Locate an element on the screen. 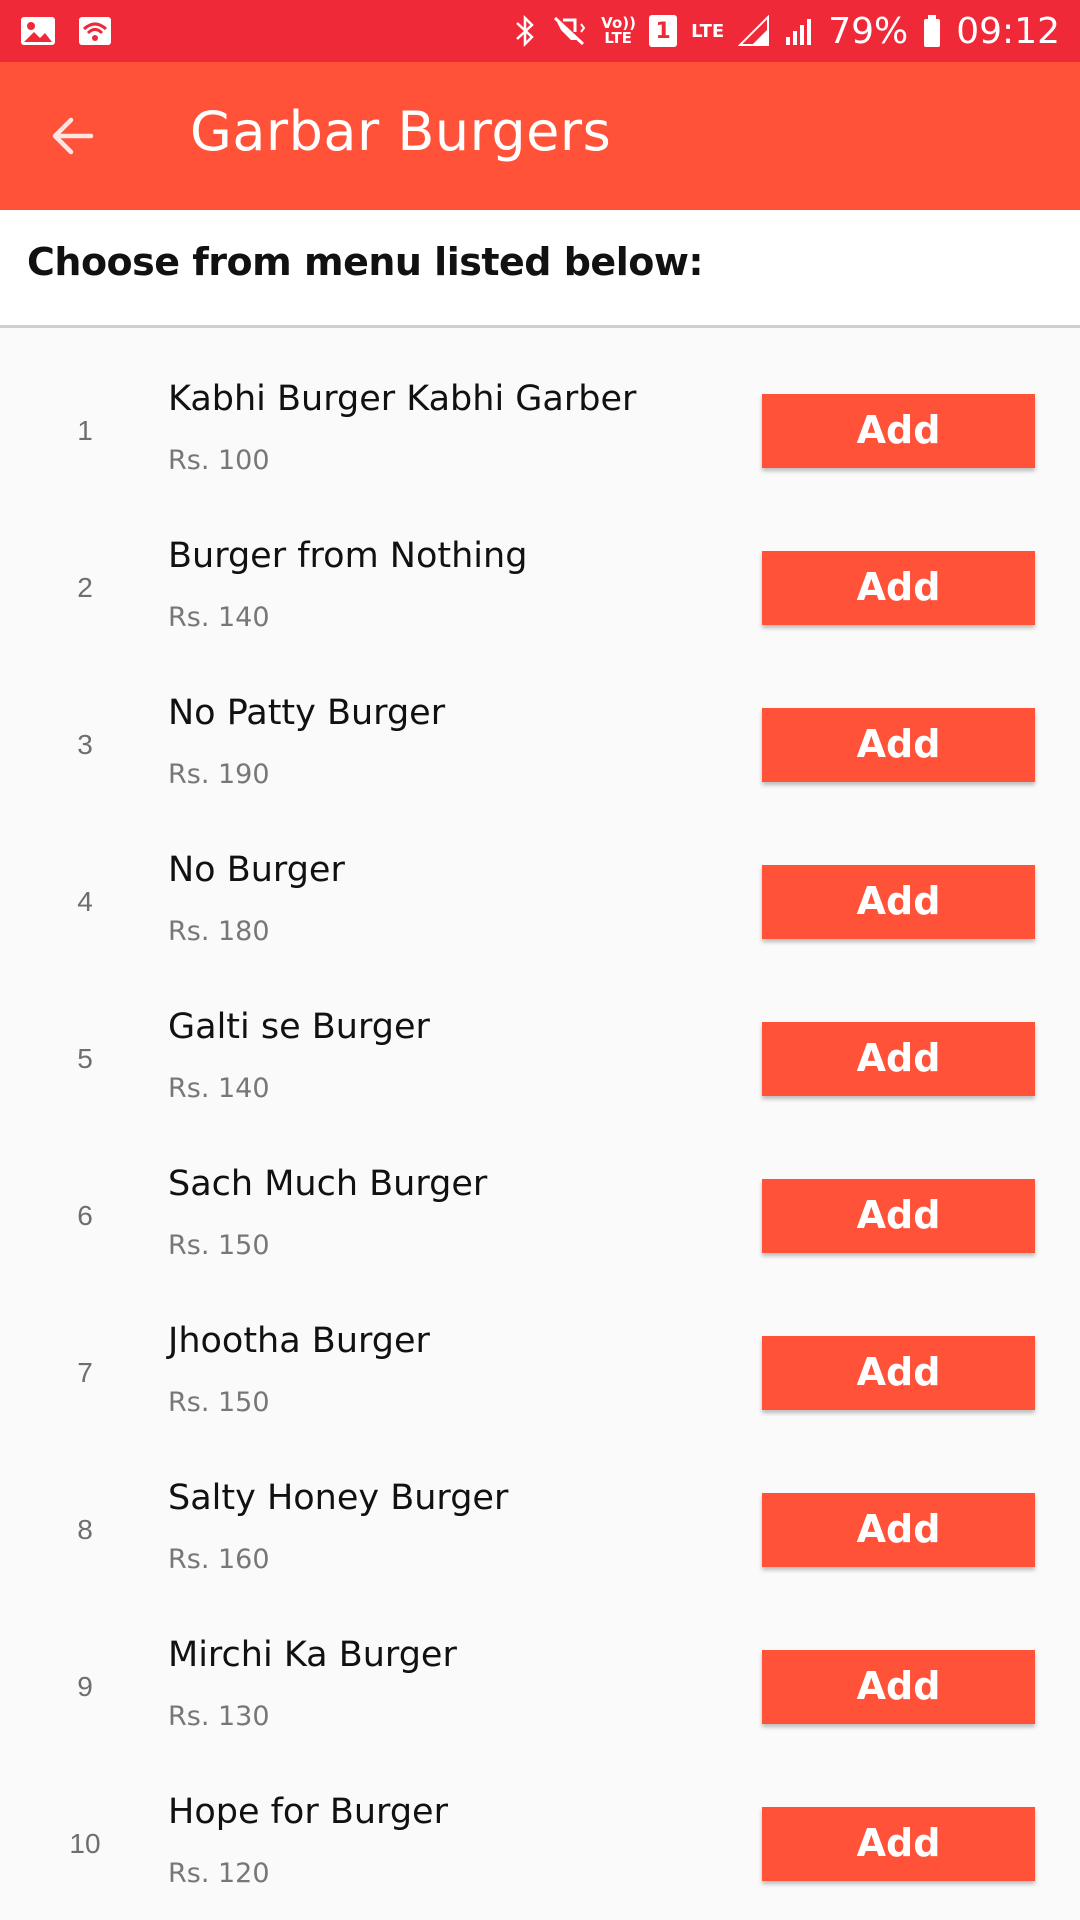  item-index: 6 is located at coordinates (85, 1215).